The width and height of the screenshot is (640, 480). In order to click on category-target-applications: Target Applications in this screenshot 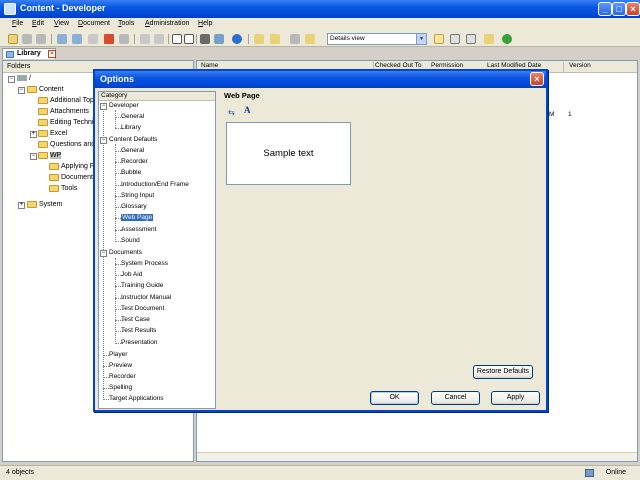, I will do `click(136, 399)`.